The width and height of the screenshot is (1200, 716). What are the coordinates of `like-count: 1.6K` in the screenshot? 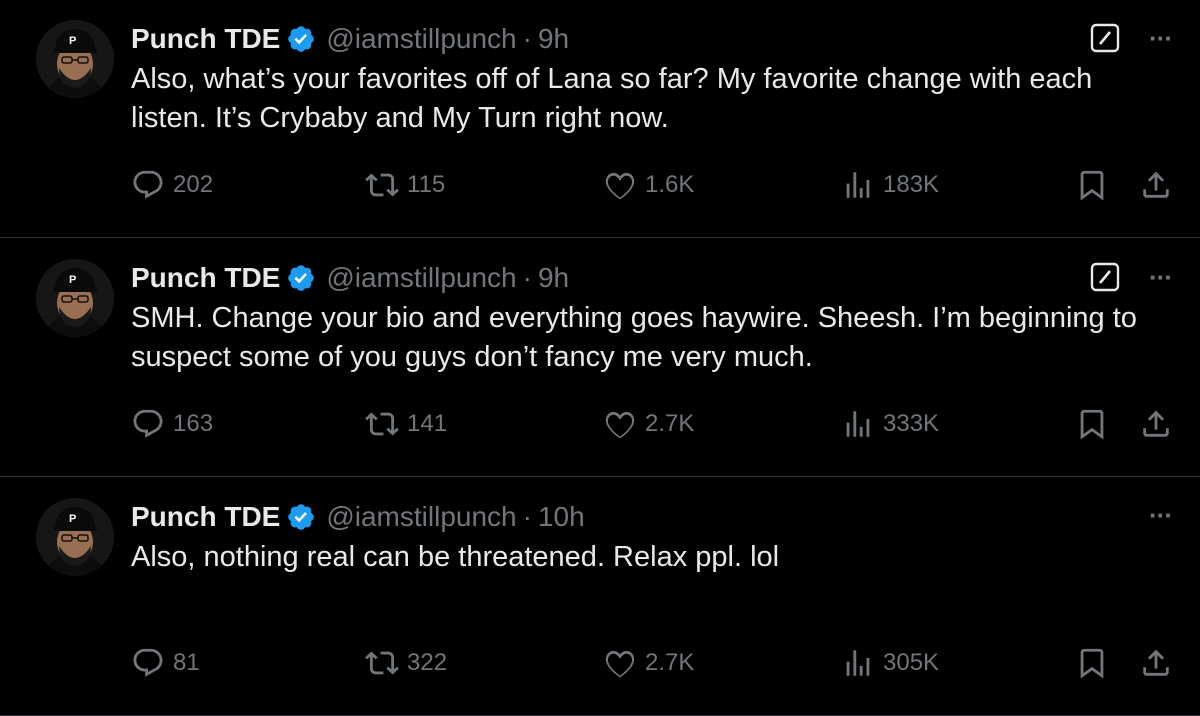 It's located at (670, 184).